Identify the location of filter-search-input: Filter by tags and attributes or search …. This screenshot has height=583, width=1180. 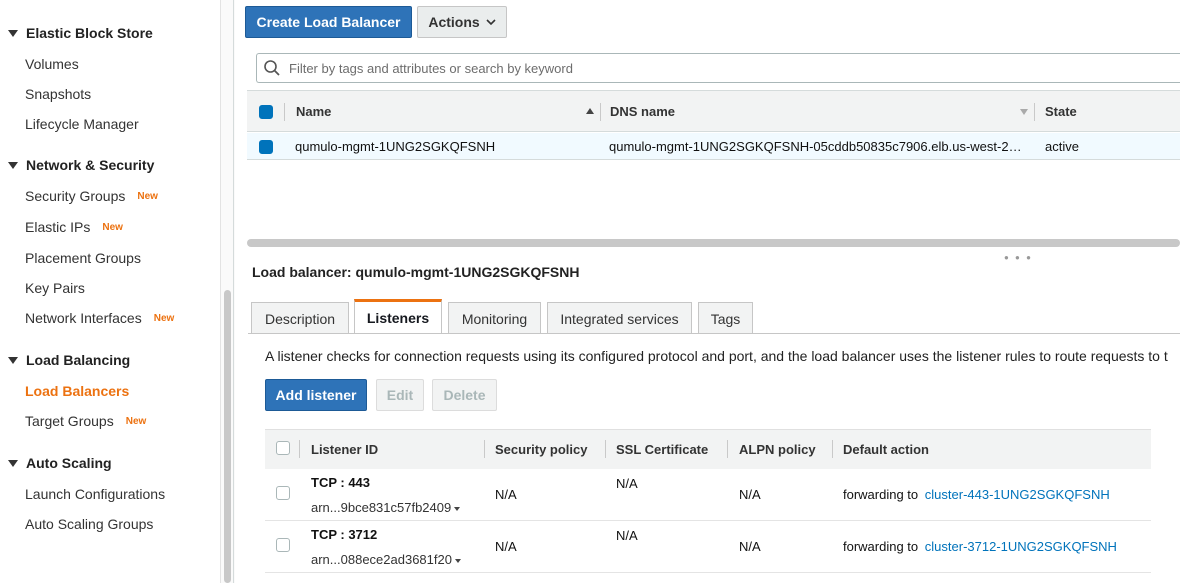
(718, 68).